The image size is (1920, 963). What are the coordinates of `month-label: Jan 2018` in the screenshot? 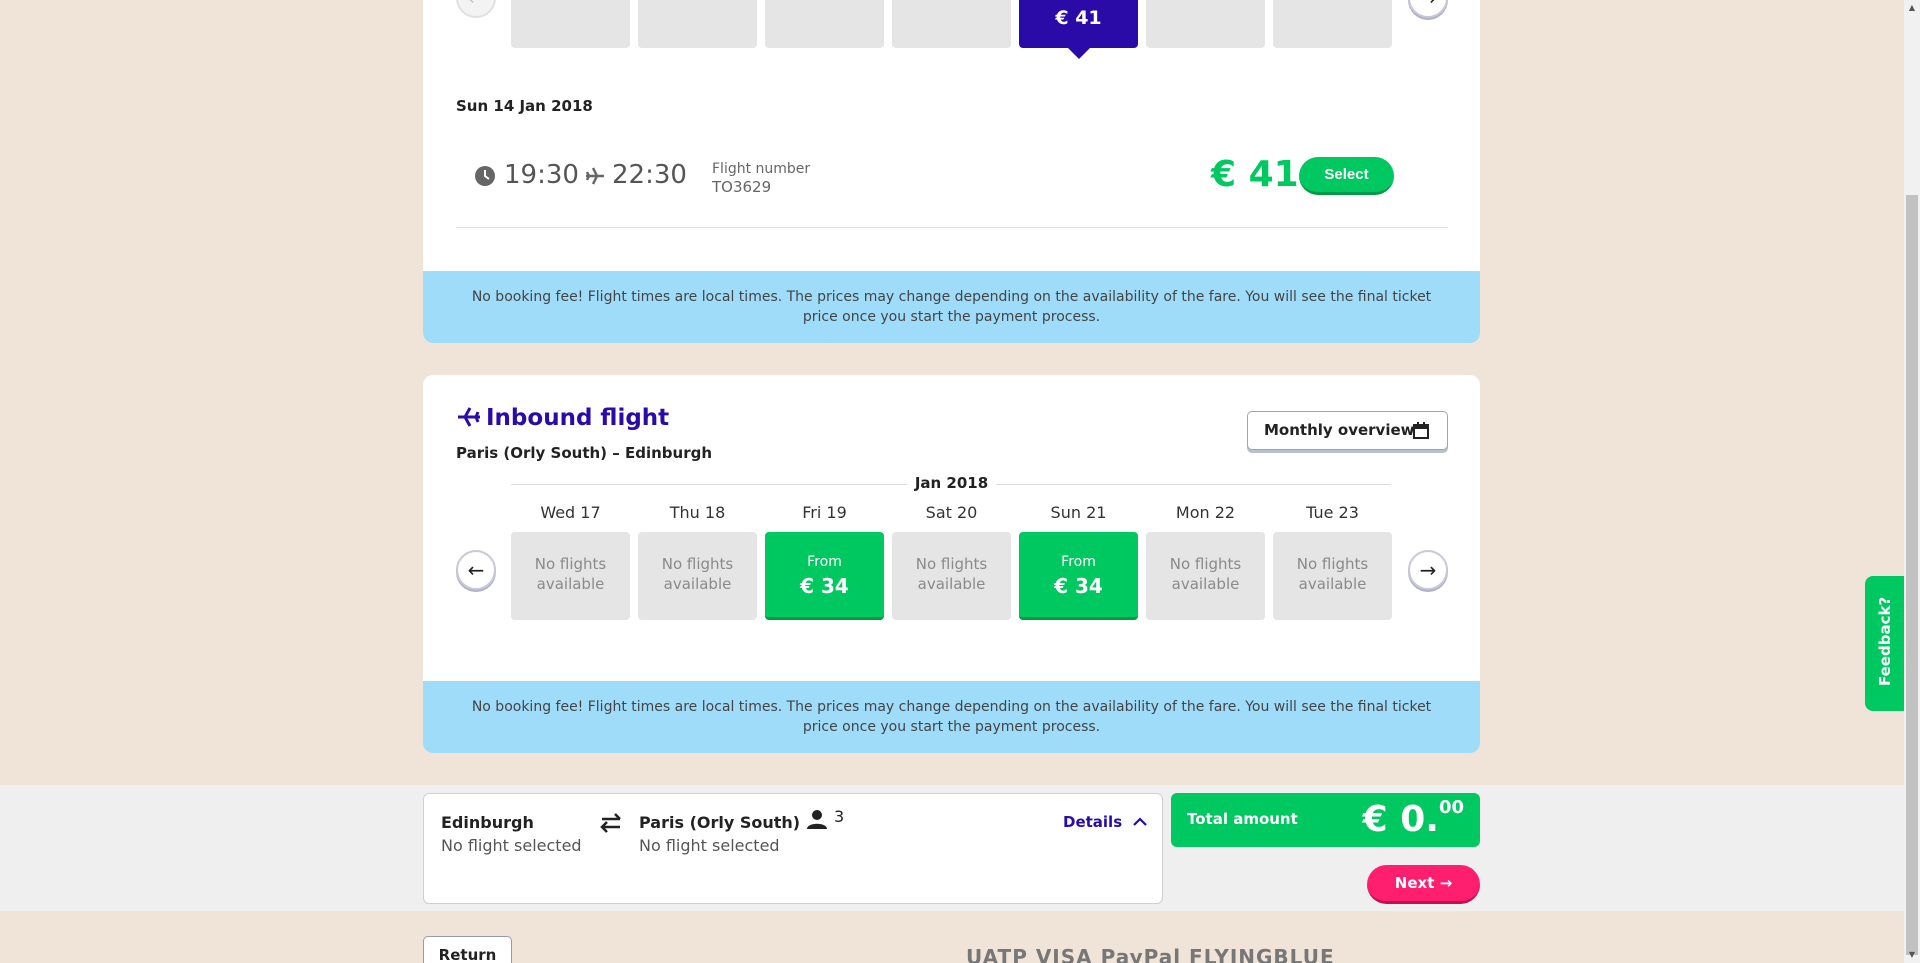 It's located at (951, 483).